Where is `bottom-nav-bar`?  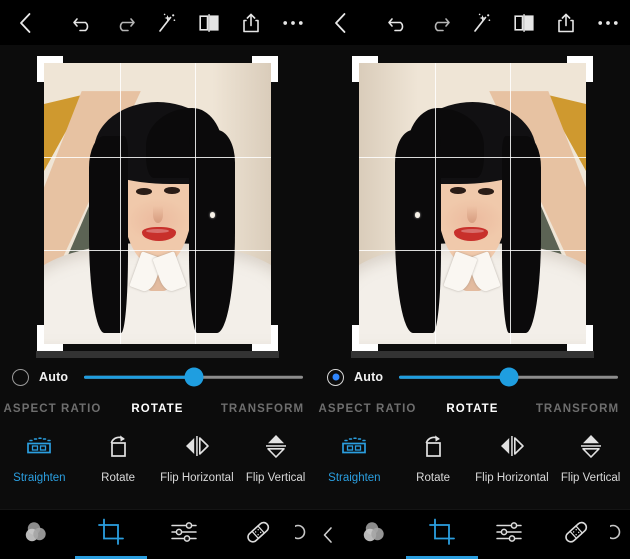 bottom-nav-bar is located at coordinates (472, 534).